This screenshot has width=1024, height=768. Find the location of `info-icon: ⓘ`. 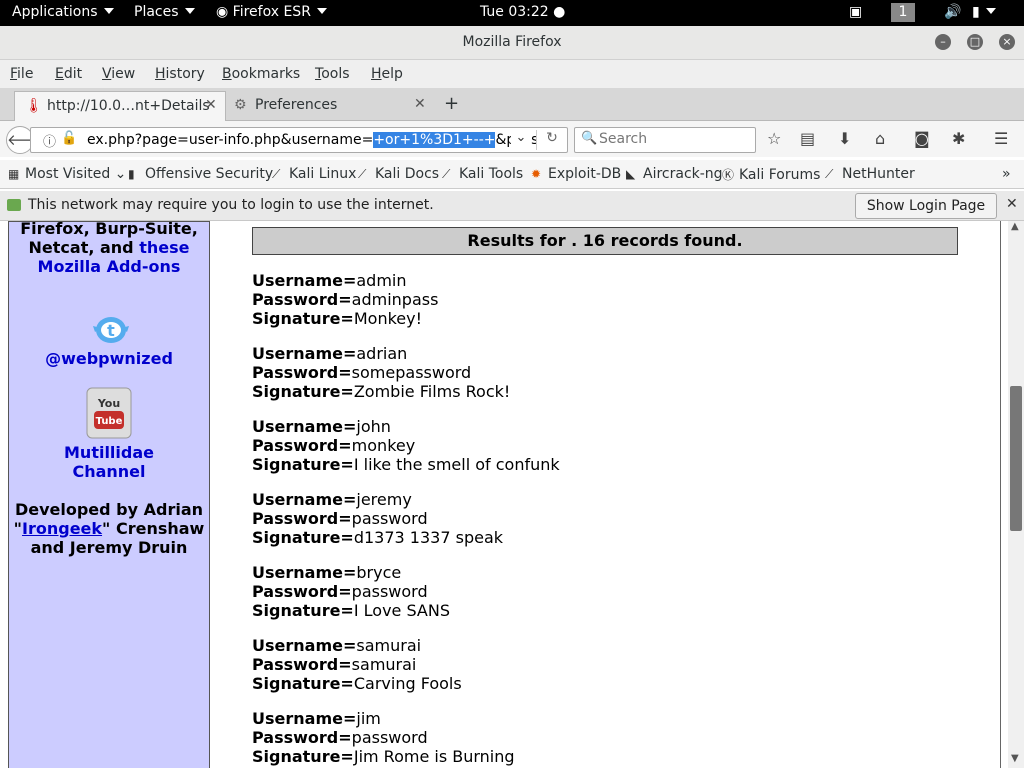

info-icon: ⓘ is located at coordinates (49, 140).